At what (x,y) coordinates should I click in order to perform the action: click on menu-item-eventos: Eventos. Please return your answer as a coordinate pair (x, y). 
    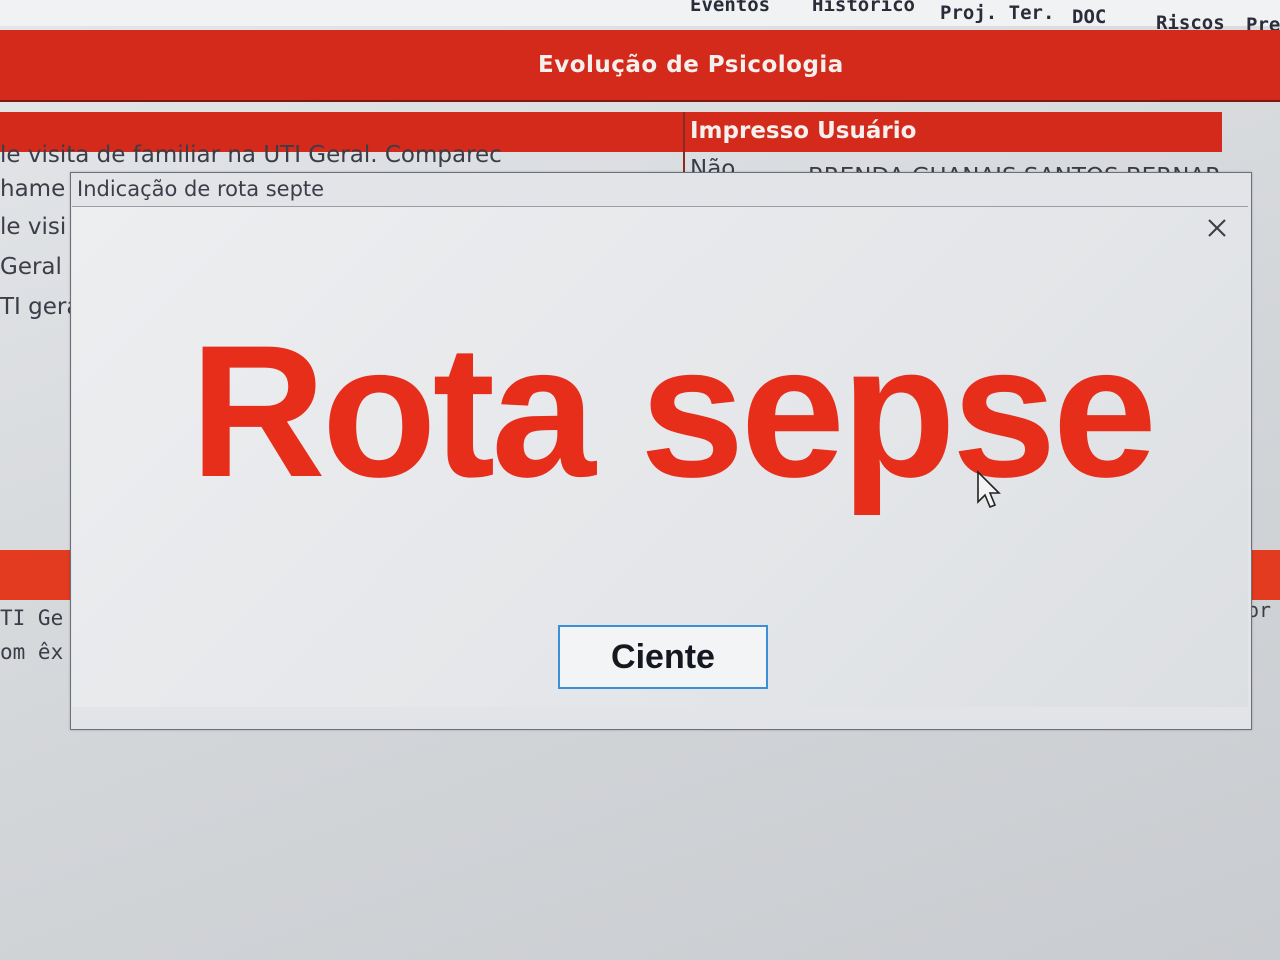
    Looking at the image, I should click on (730, 8).